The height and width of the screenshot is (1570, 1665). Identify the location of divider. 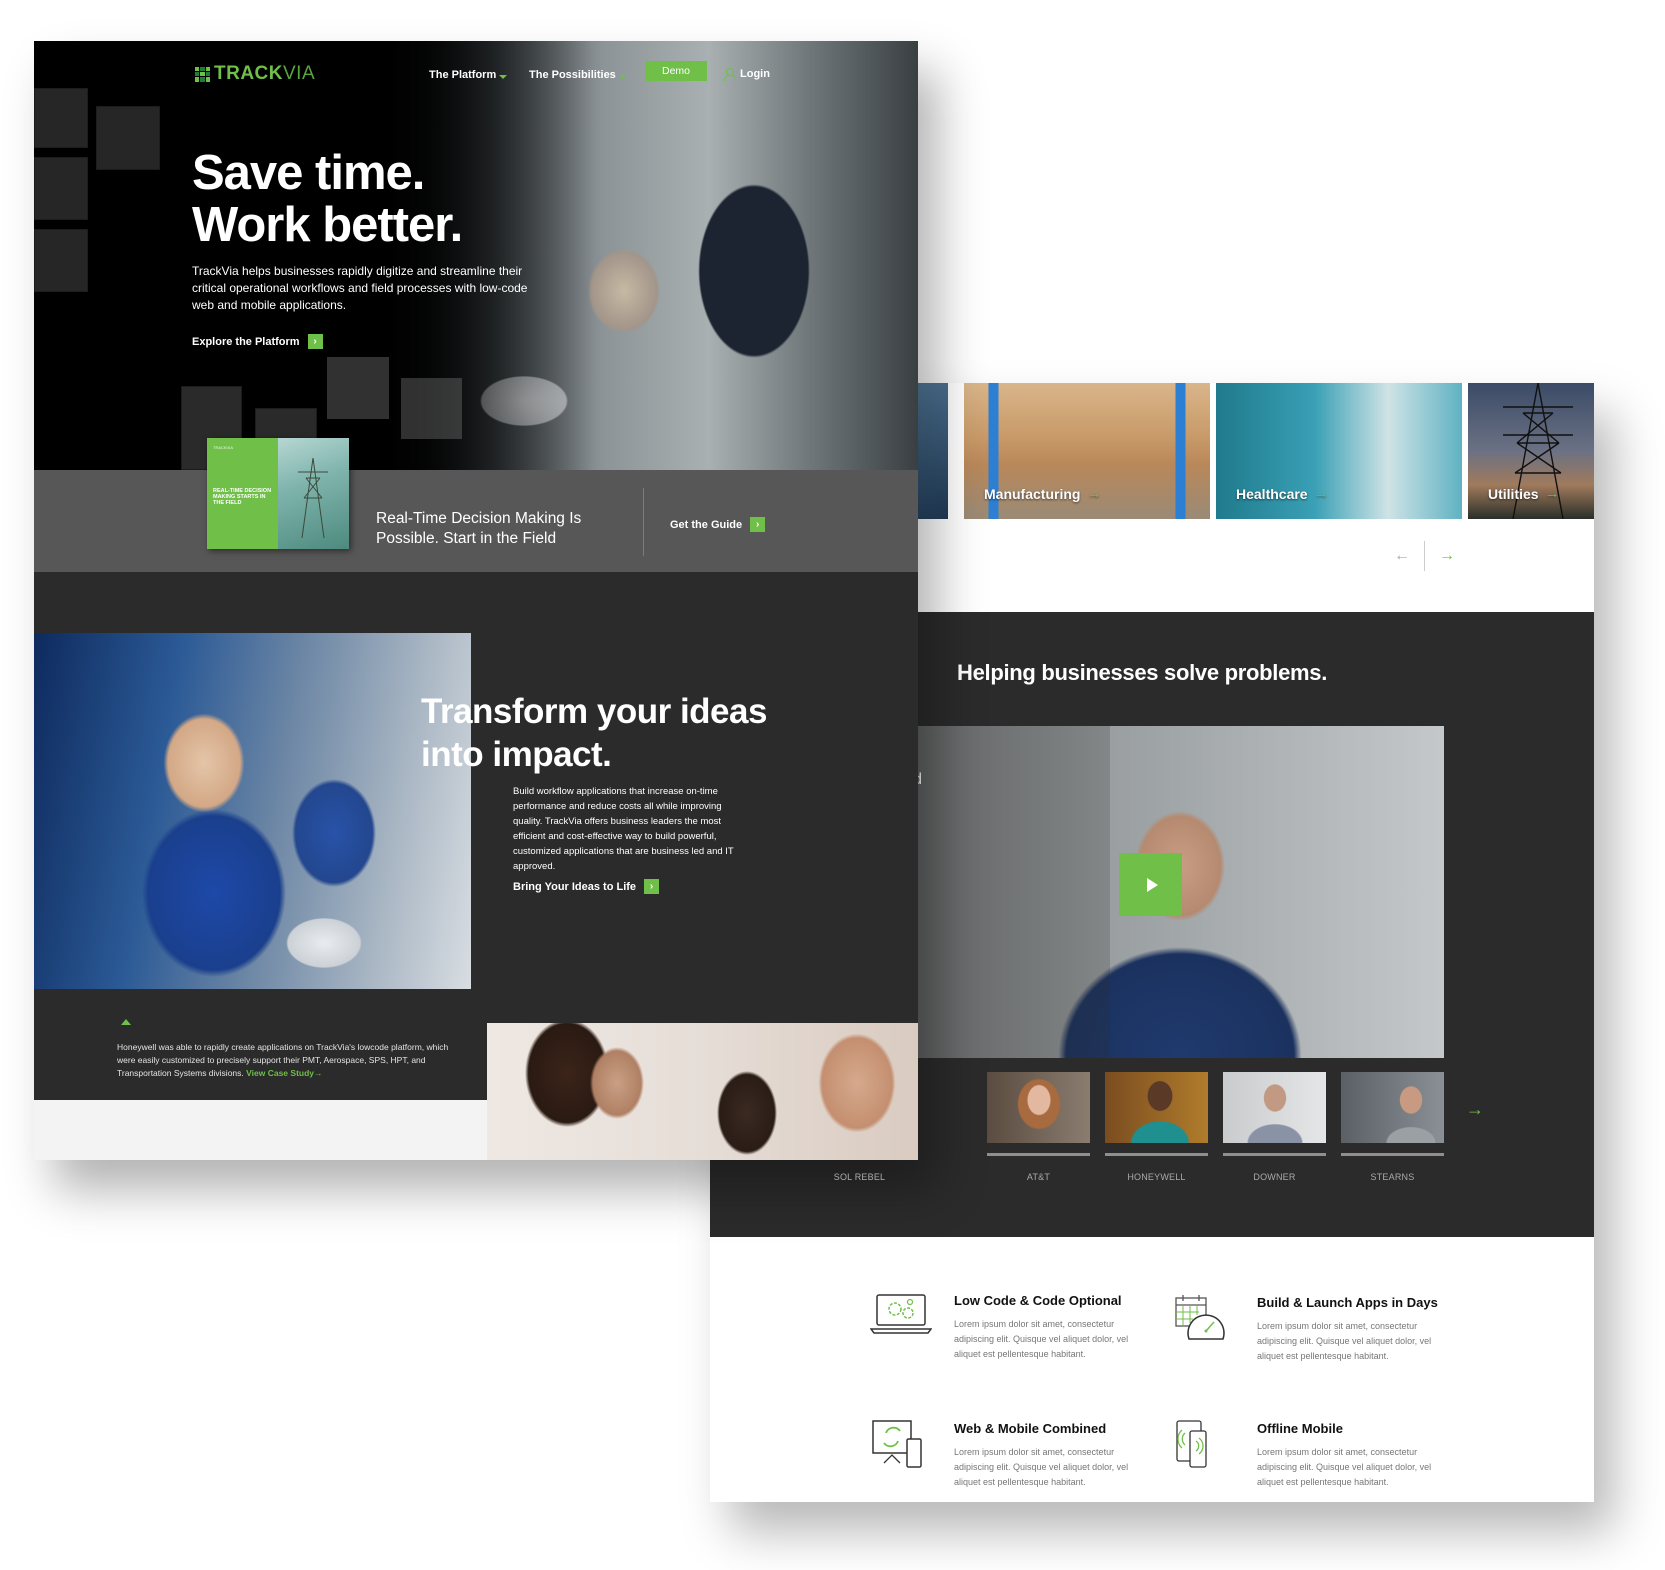
(643, 522).